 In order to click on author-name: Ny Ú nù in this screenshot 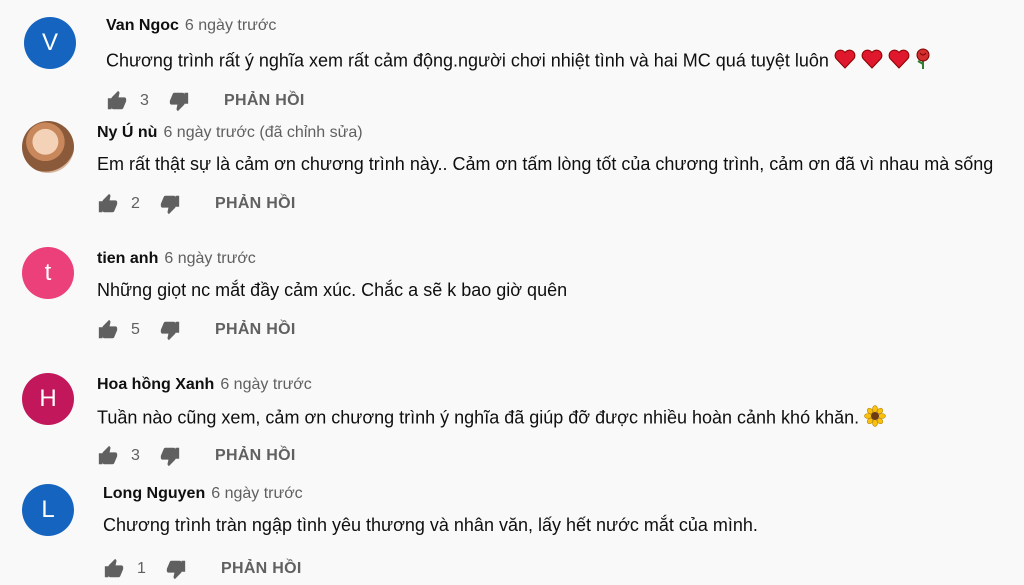, I will do `click(127, 132)`.